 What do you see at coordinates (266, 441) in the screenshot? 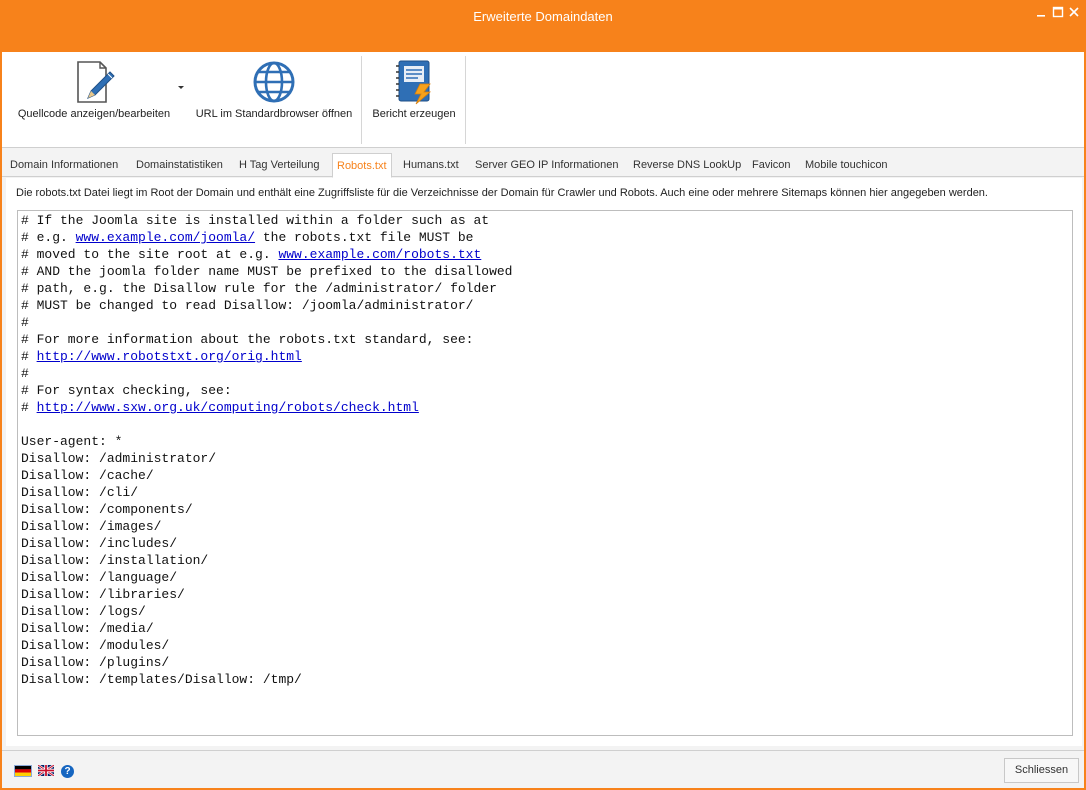
I see `robots-line: User-agent: *` at bounding box center [266, 441].